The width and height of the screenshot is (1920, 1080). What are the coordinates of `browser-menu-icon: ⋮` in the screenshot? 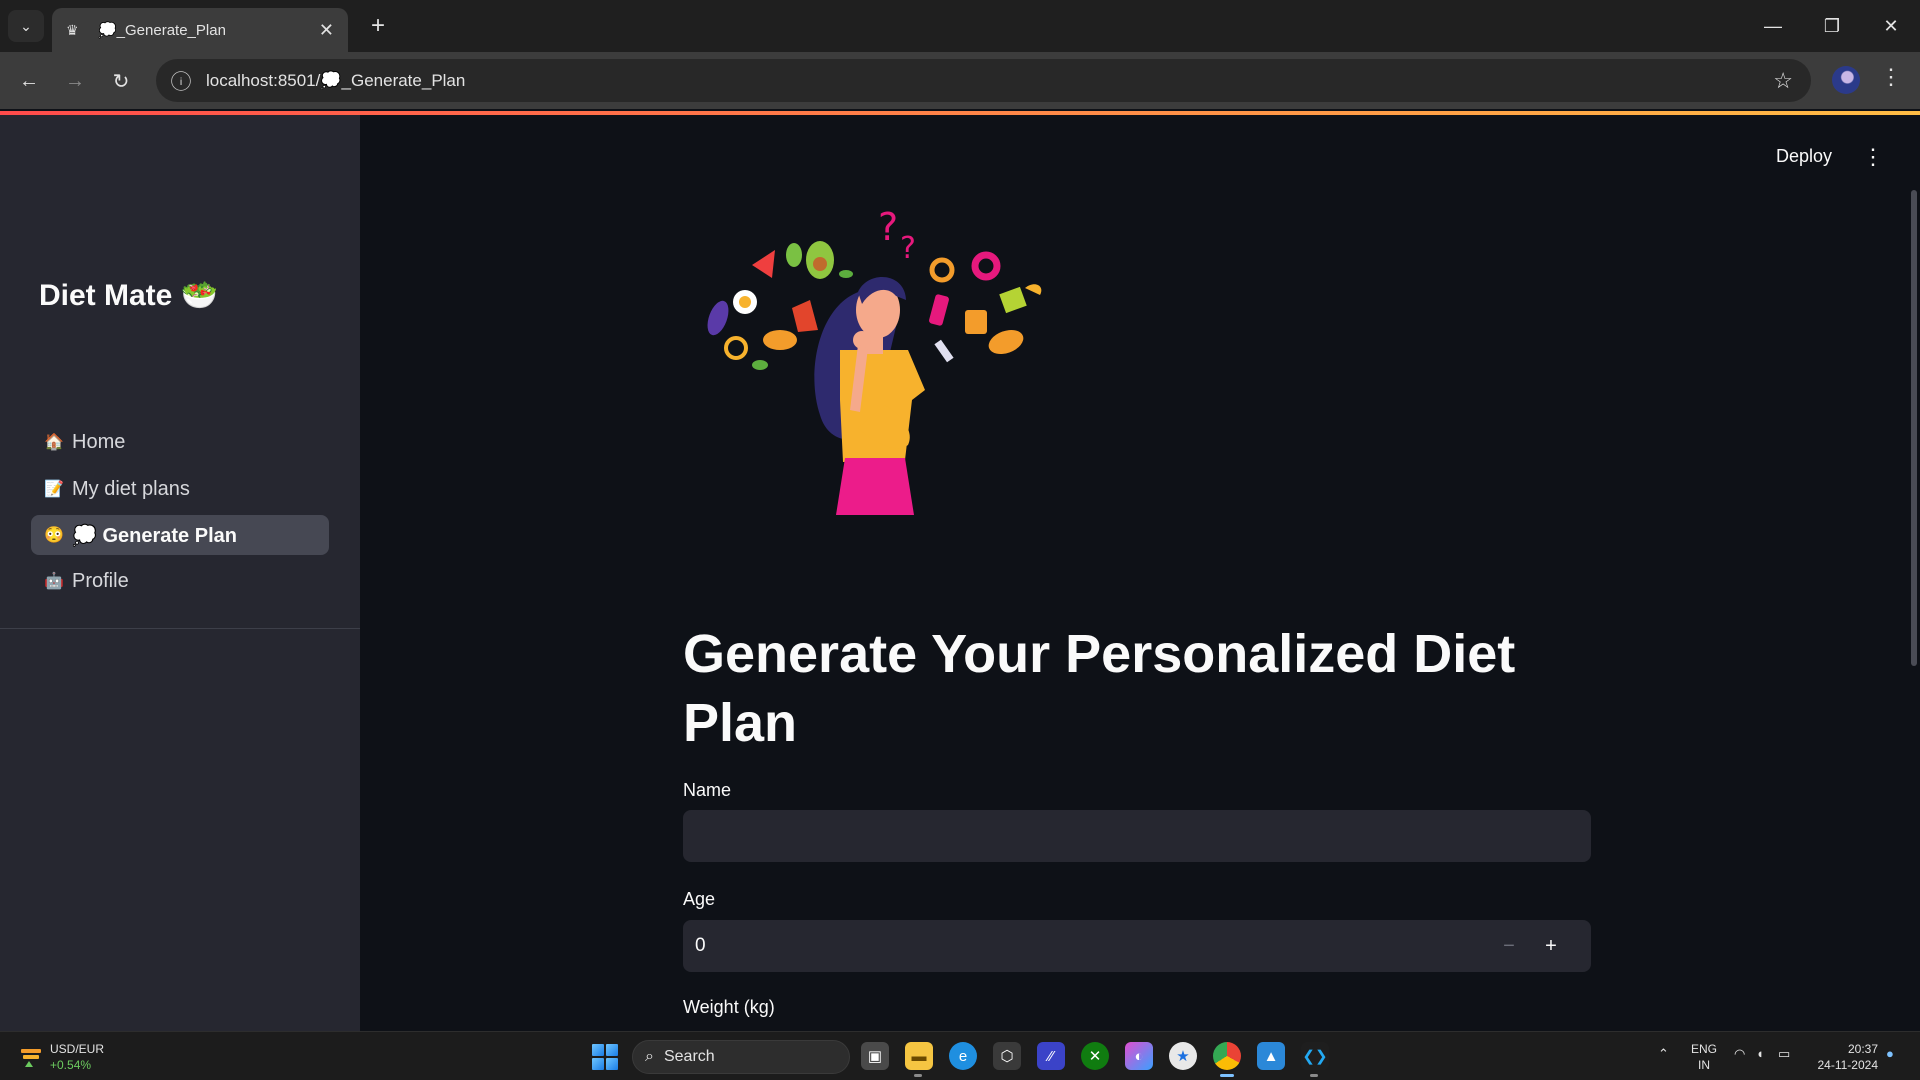 It's located at (1891, 77).